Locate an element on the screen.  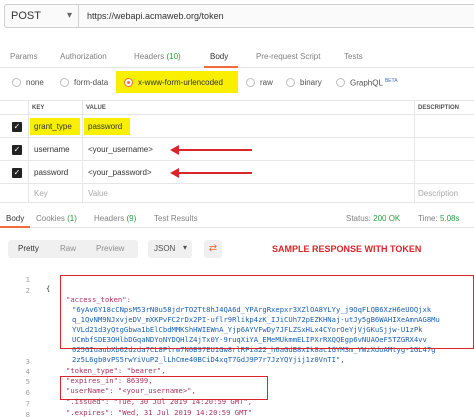
issued-expires-highlight is located at coordinates (164, 388).